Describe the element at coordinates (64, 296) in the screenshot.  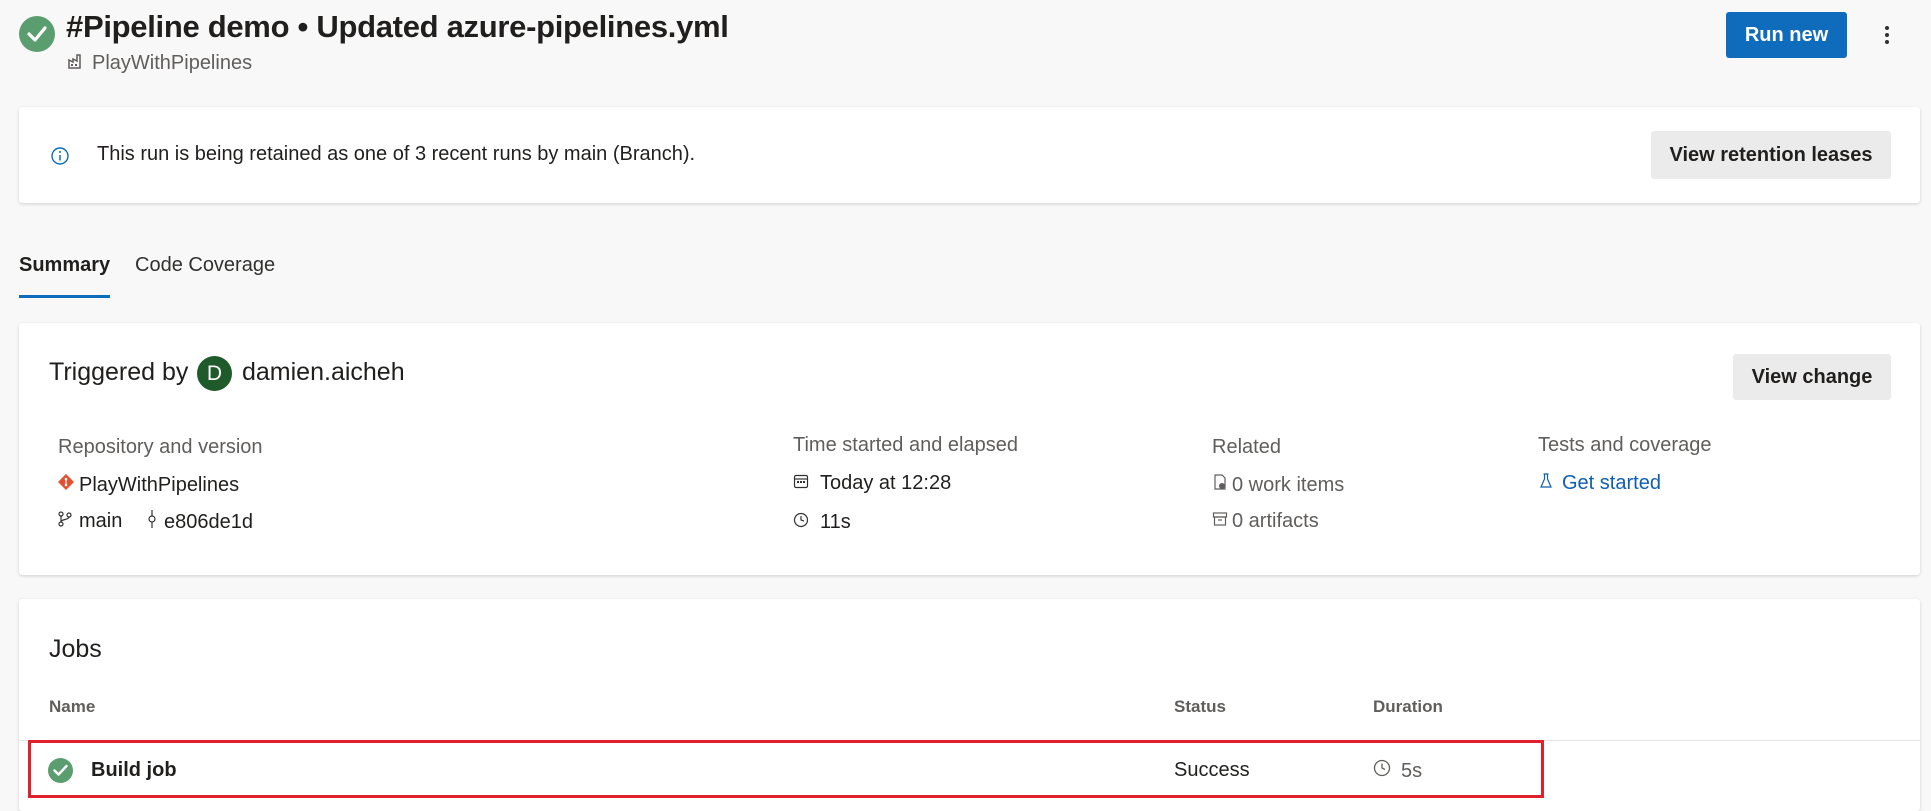
I see `selected-tab-indicator` at that location.